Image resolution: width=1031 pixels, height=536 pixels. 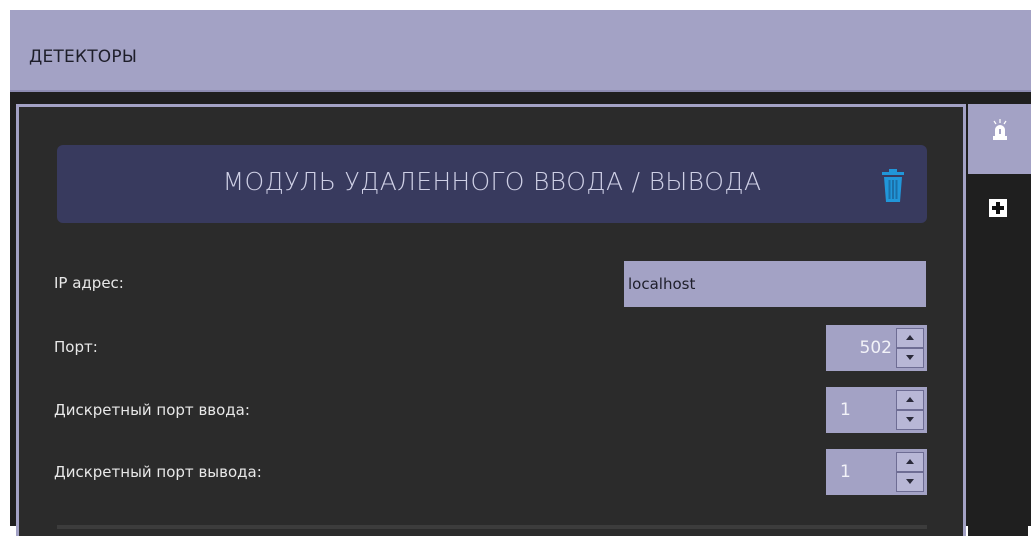 What do you see at coordinates (859, 410) in the screenshot?
I see `input-port-value: 1` at bounding box center [859, 410].